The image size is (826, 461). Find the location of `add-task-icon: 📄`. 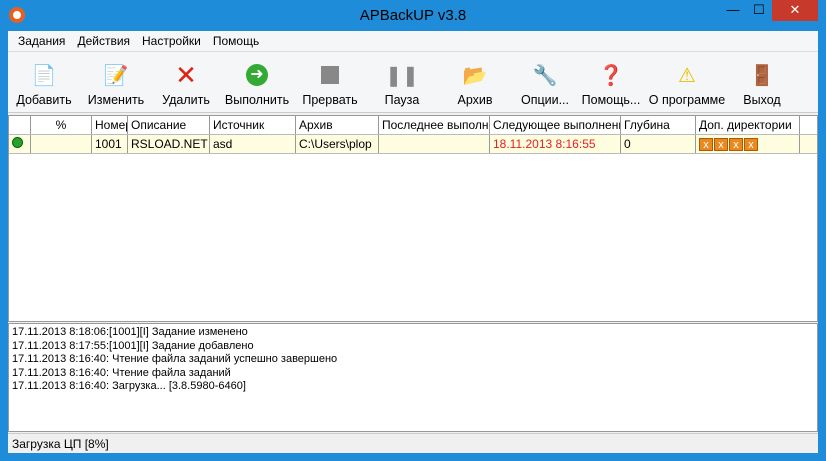

add-task-icon: 📄 is located at coordinates (44, 75).